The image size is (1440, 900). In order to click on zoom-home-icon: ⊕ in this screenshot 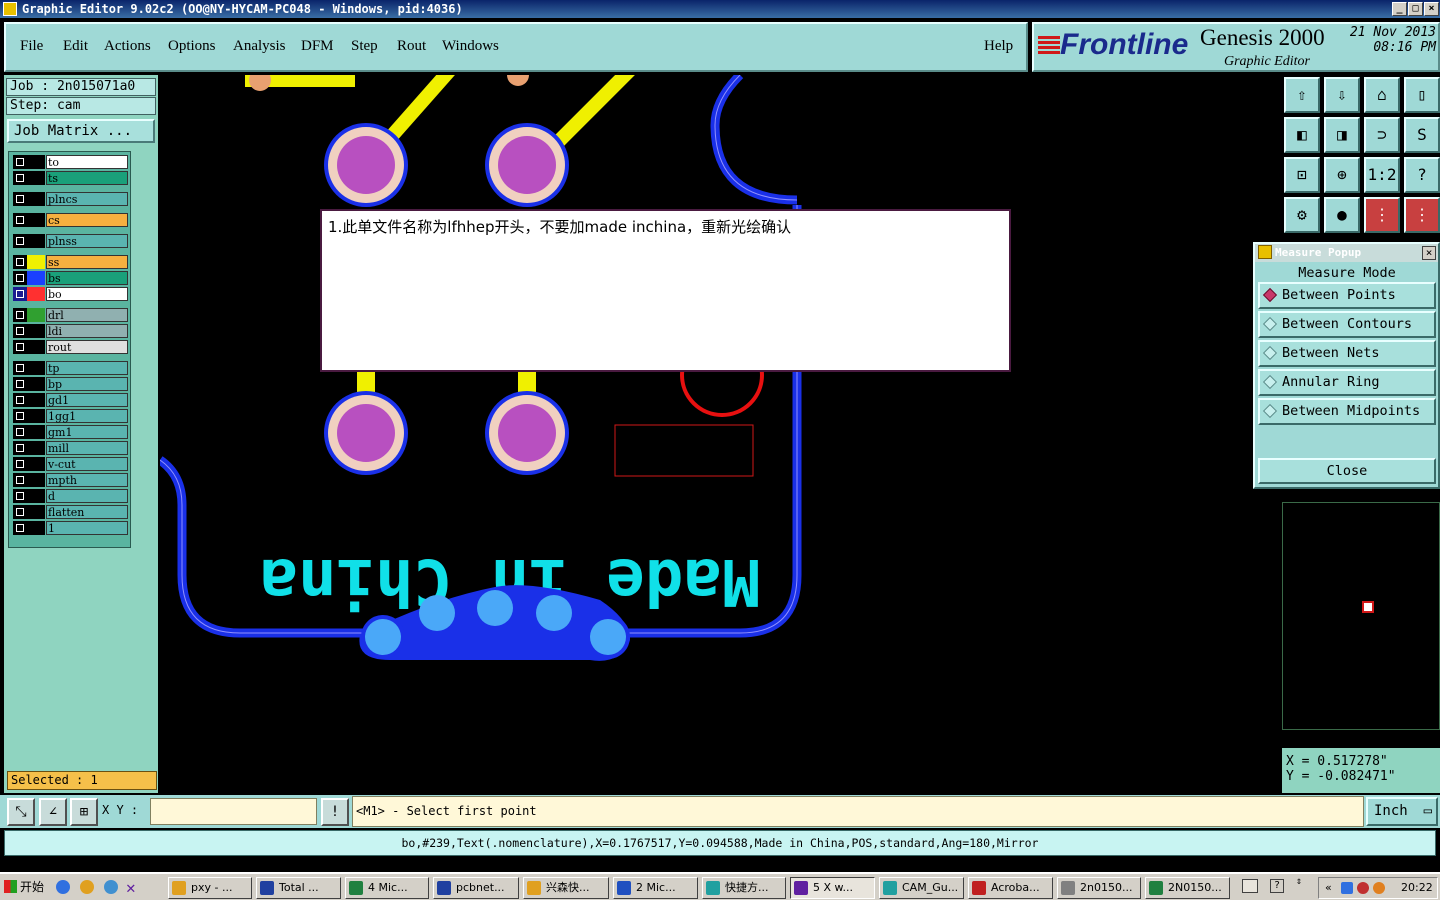, I will do `click(1342, 175)`.